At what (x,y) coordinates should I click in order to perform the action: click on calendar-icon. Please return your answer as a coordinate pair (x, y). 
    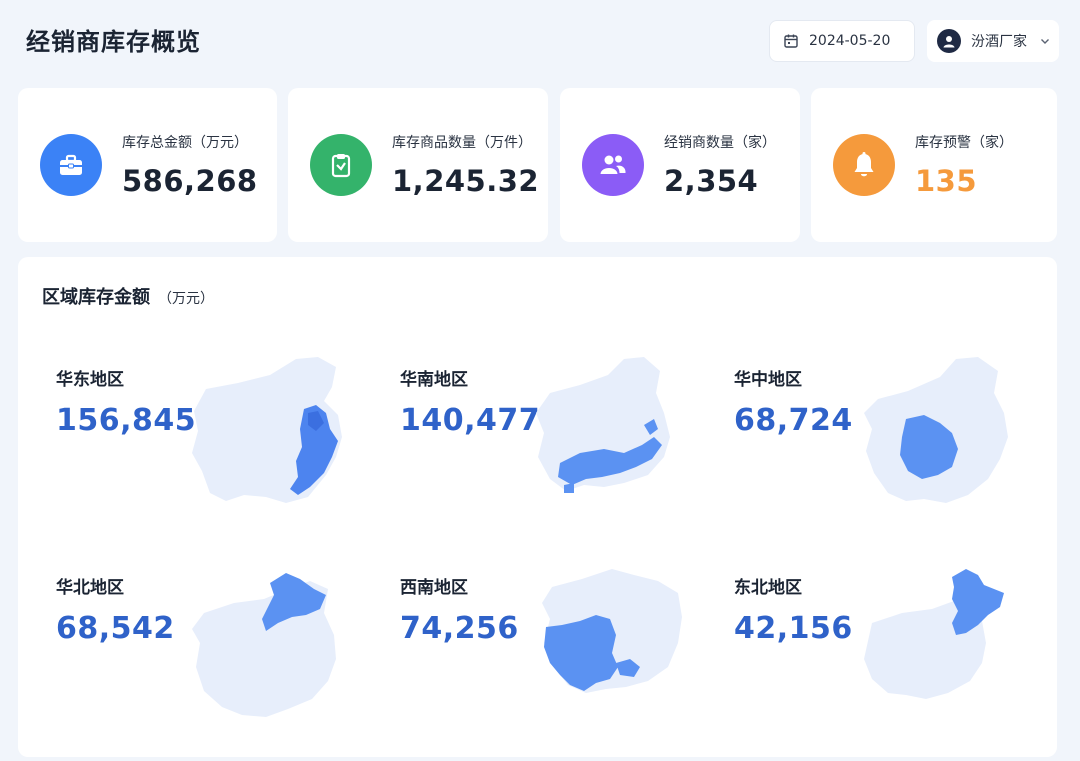
    Looking at the image, I should click on (791, 41).